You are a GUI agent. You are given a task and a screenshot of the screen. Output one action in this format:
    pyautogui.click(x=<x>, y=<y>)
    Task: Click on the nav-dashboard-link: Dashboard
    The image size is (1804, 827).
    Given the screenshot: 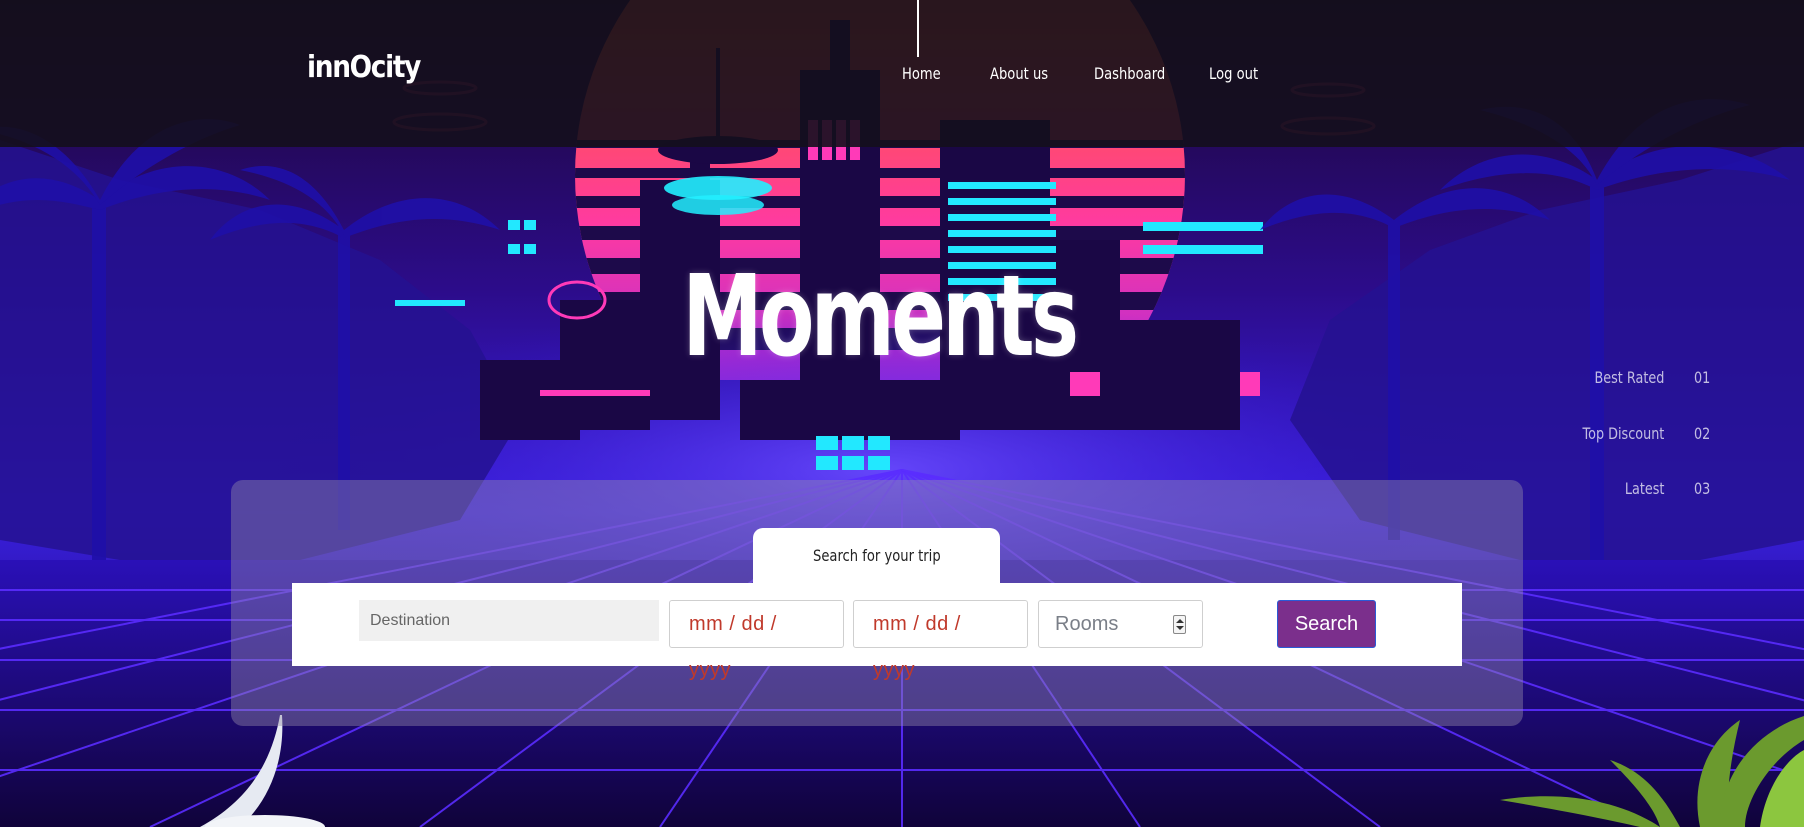 What is the action you would take?
    pyautogui.click(x=1129, y=73)
    